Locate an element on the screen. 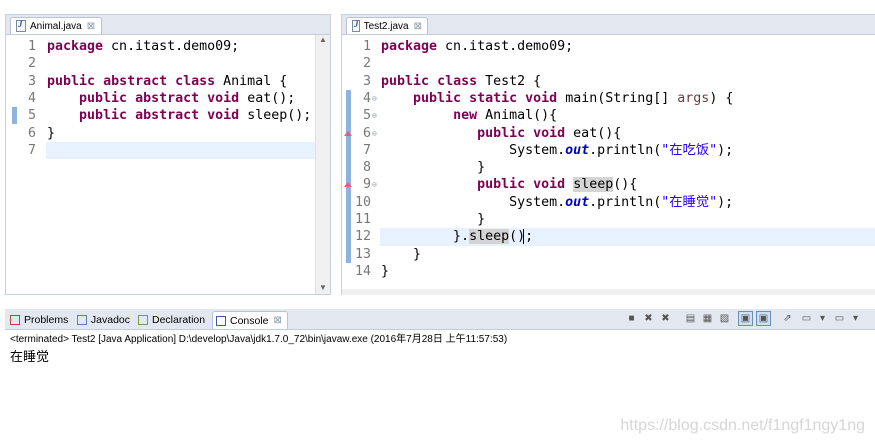 The width and height of the screenshot is (875, 443). code-line: 10 System.out.println("在睡觉"); is located at coordinates (608, 202).